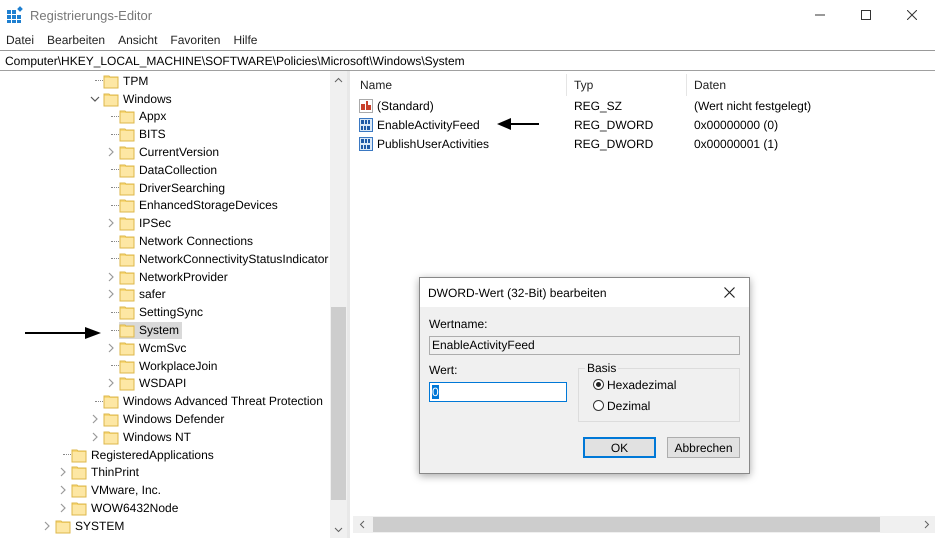  I want to click on window-title: Registrierungs-Editor, so click(92, 15).